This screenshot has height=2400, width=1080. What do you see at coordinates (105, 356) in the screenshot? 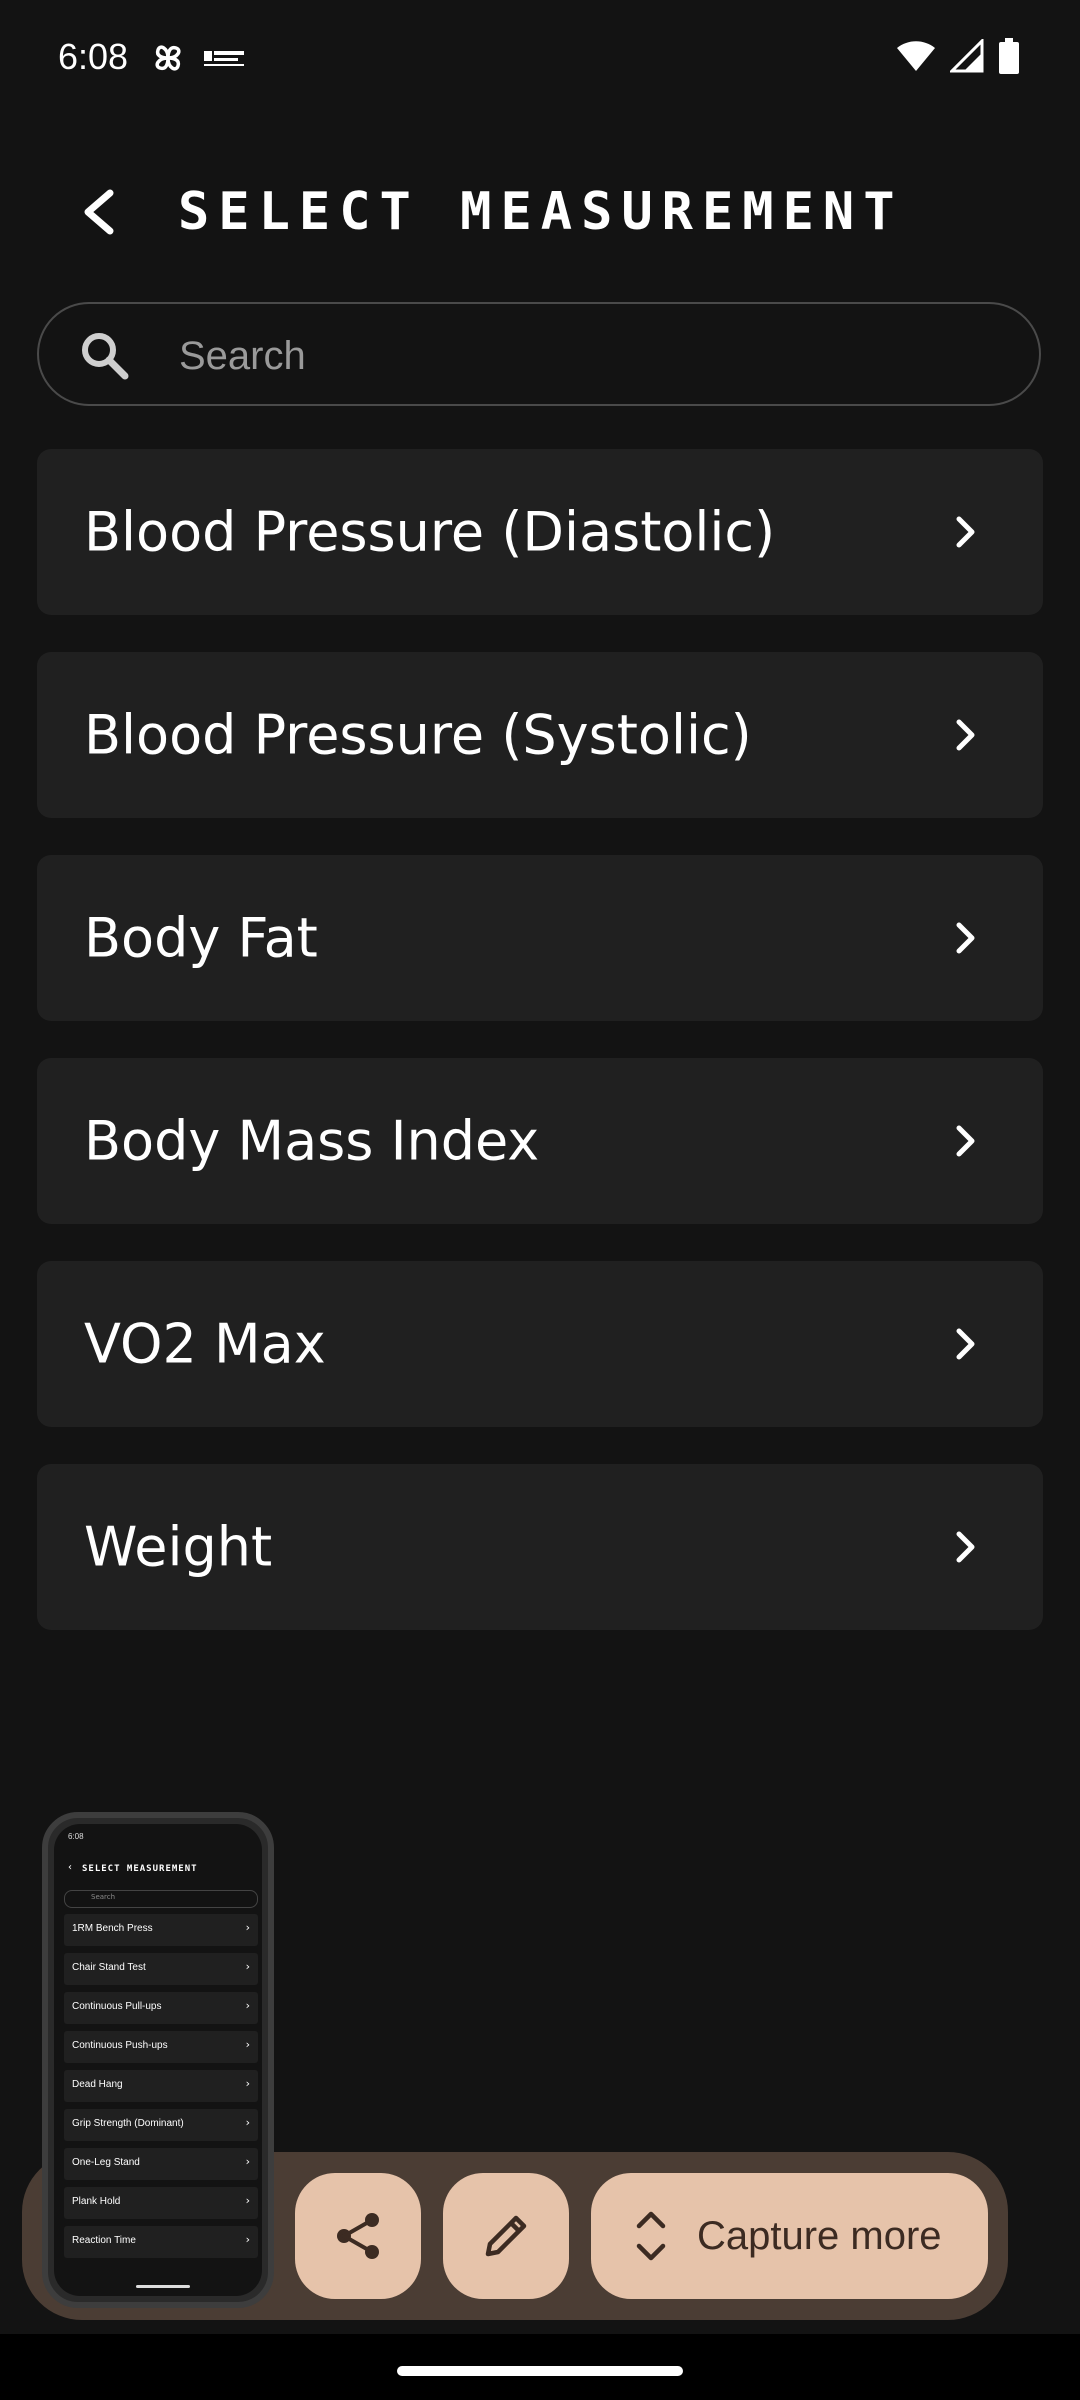
I see `search-icon` at bounding box center [105, 356].